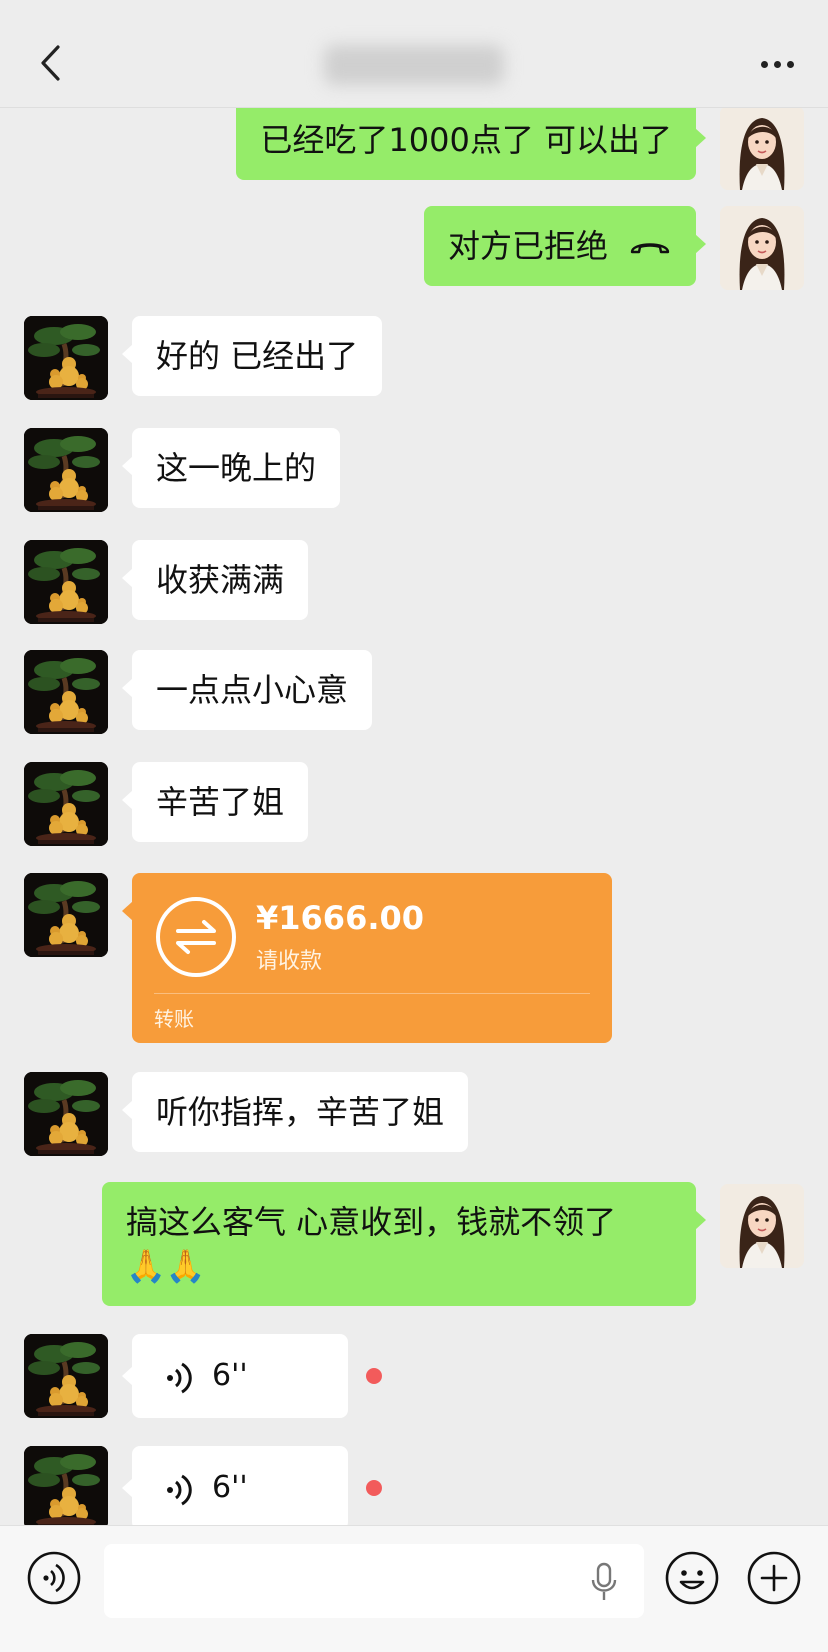 The image size is (828, 1652). I want to click on transfer-divider, so click(372, 993).